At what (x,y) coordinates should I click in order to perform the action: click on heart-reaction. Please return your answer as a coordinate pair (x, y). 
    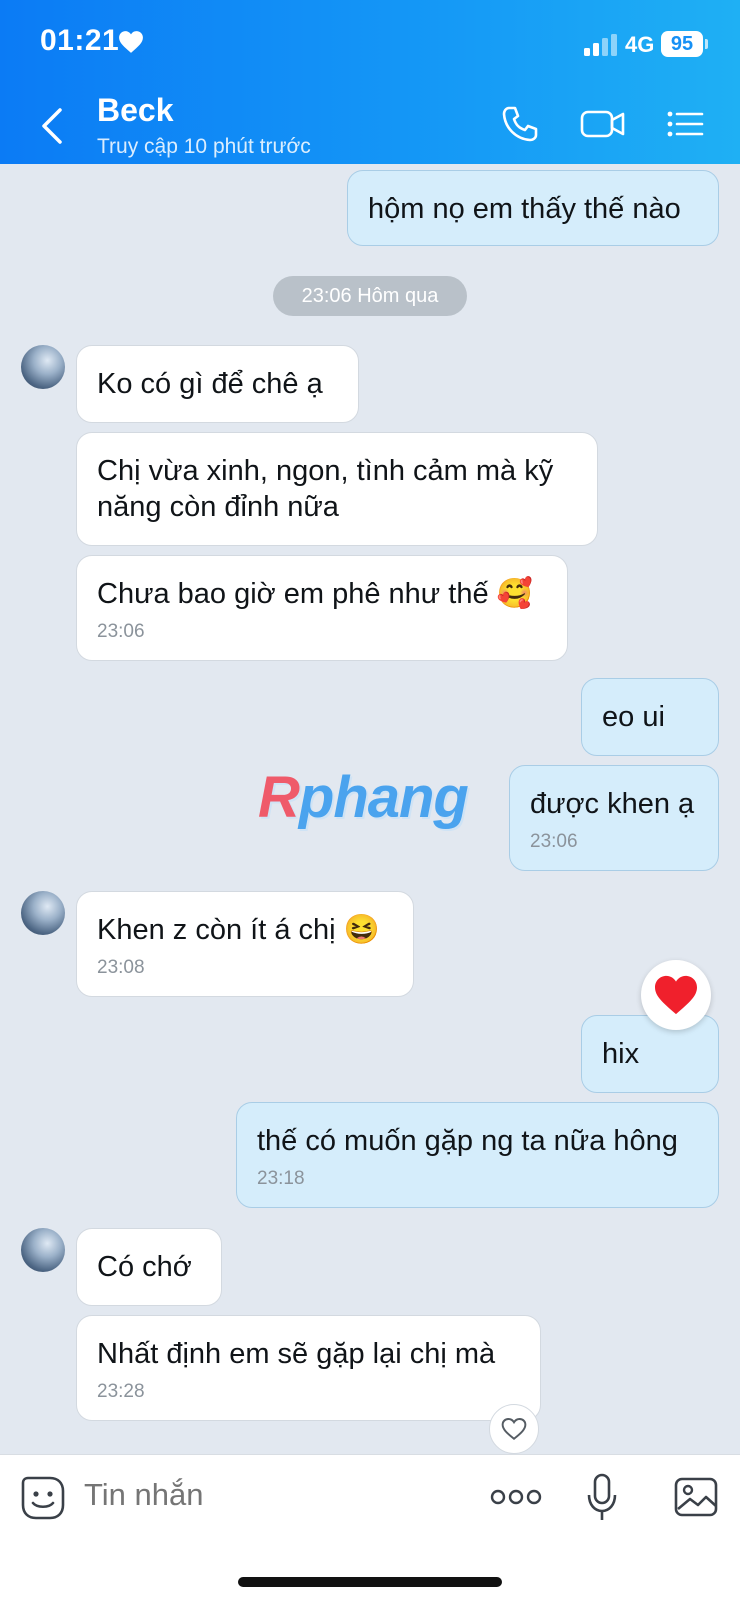
    Looking at the image, I should click on (676, 995).